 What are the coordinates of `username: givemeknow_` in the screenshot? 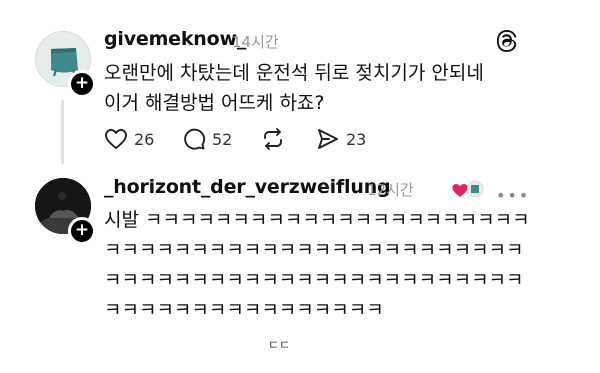 It's located at (175, 39).